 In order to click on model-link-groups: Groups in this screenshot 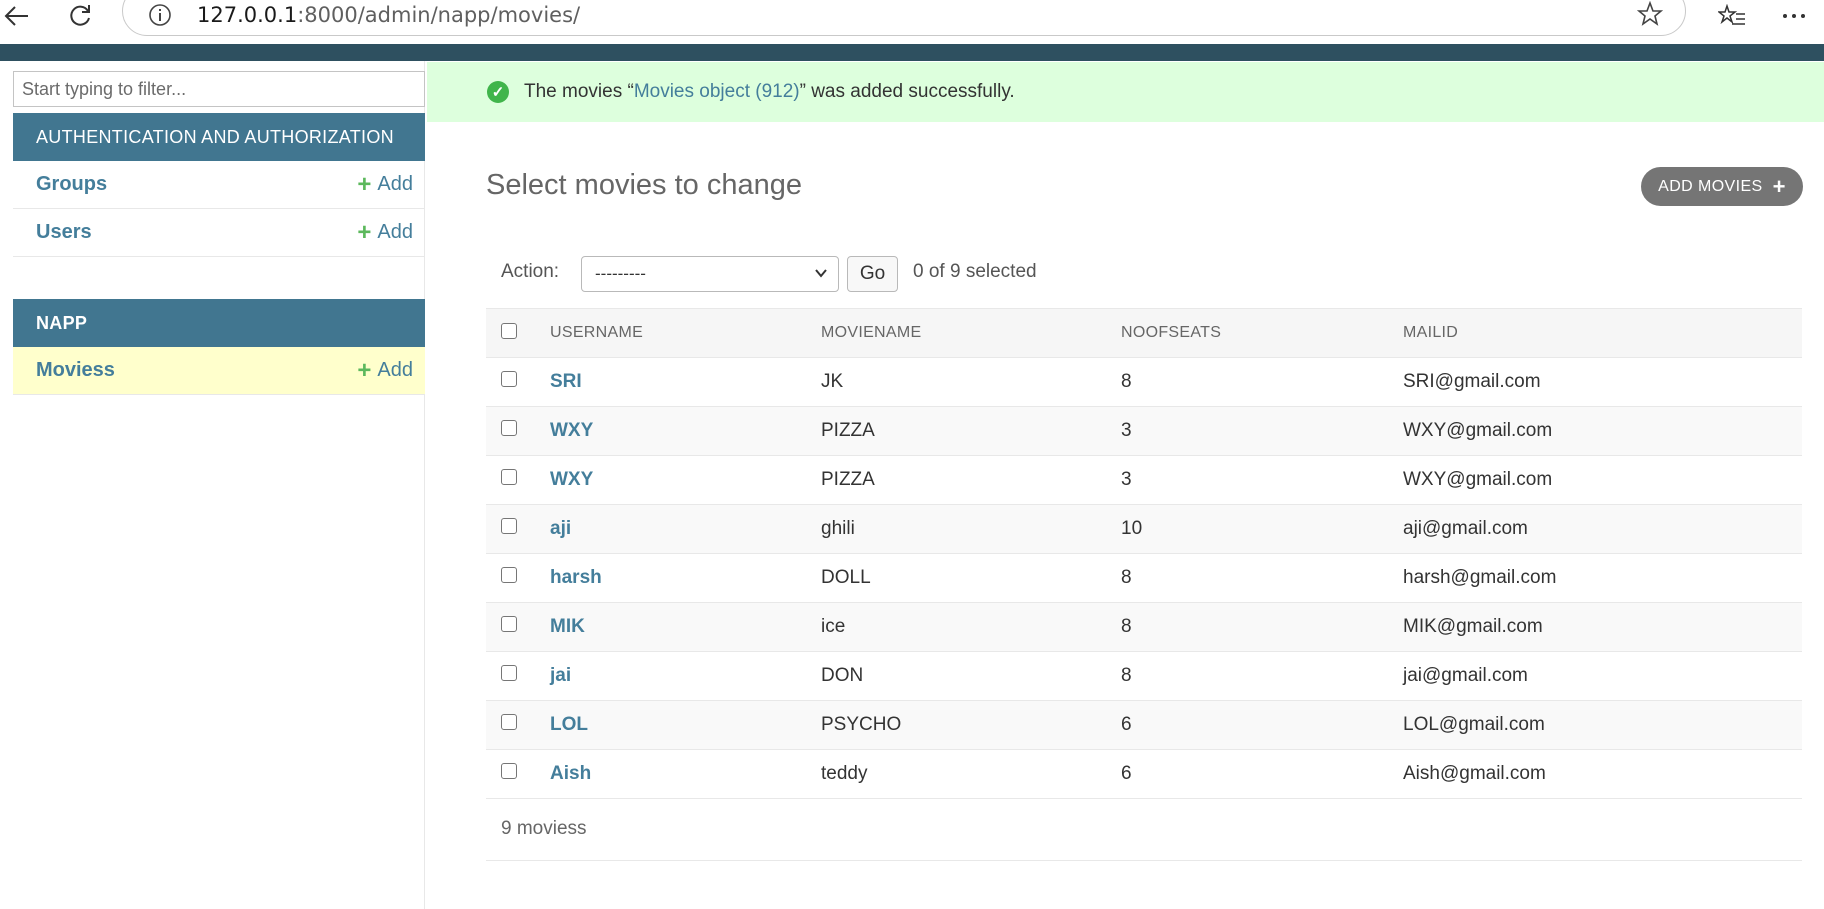, I will do `click(71, 184)`.